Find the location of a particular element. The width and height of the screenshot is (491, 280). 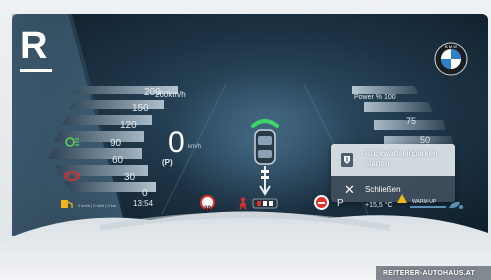

bmw-logo-icon: B M W is located at coordinates (451, 59).